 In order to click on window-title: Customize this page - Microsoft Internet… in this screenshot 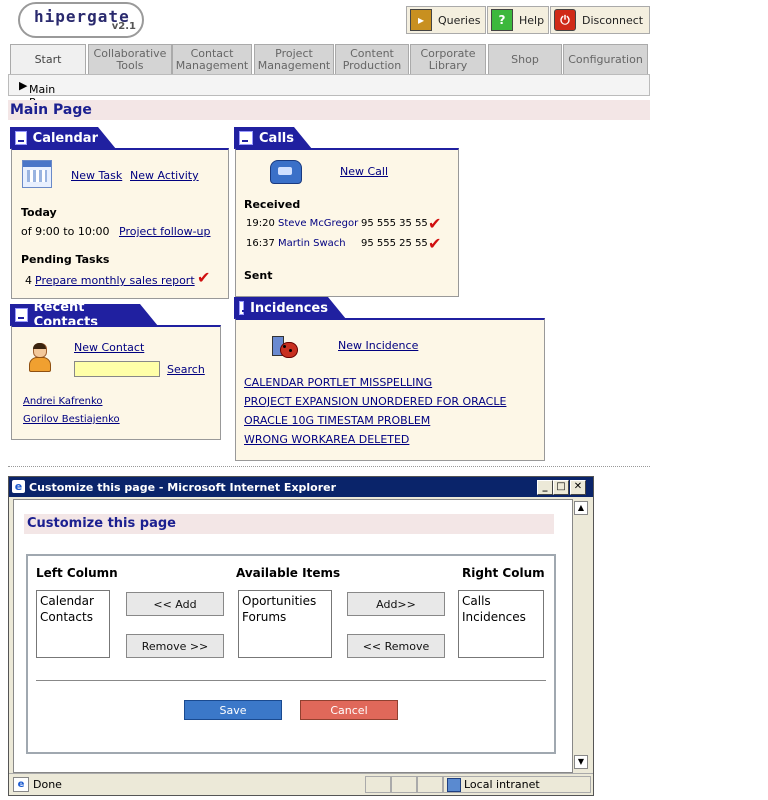, I will do `click(183, 487)`.